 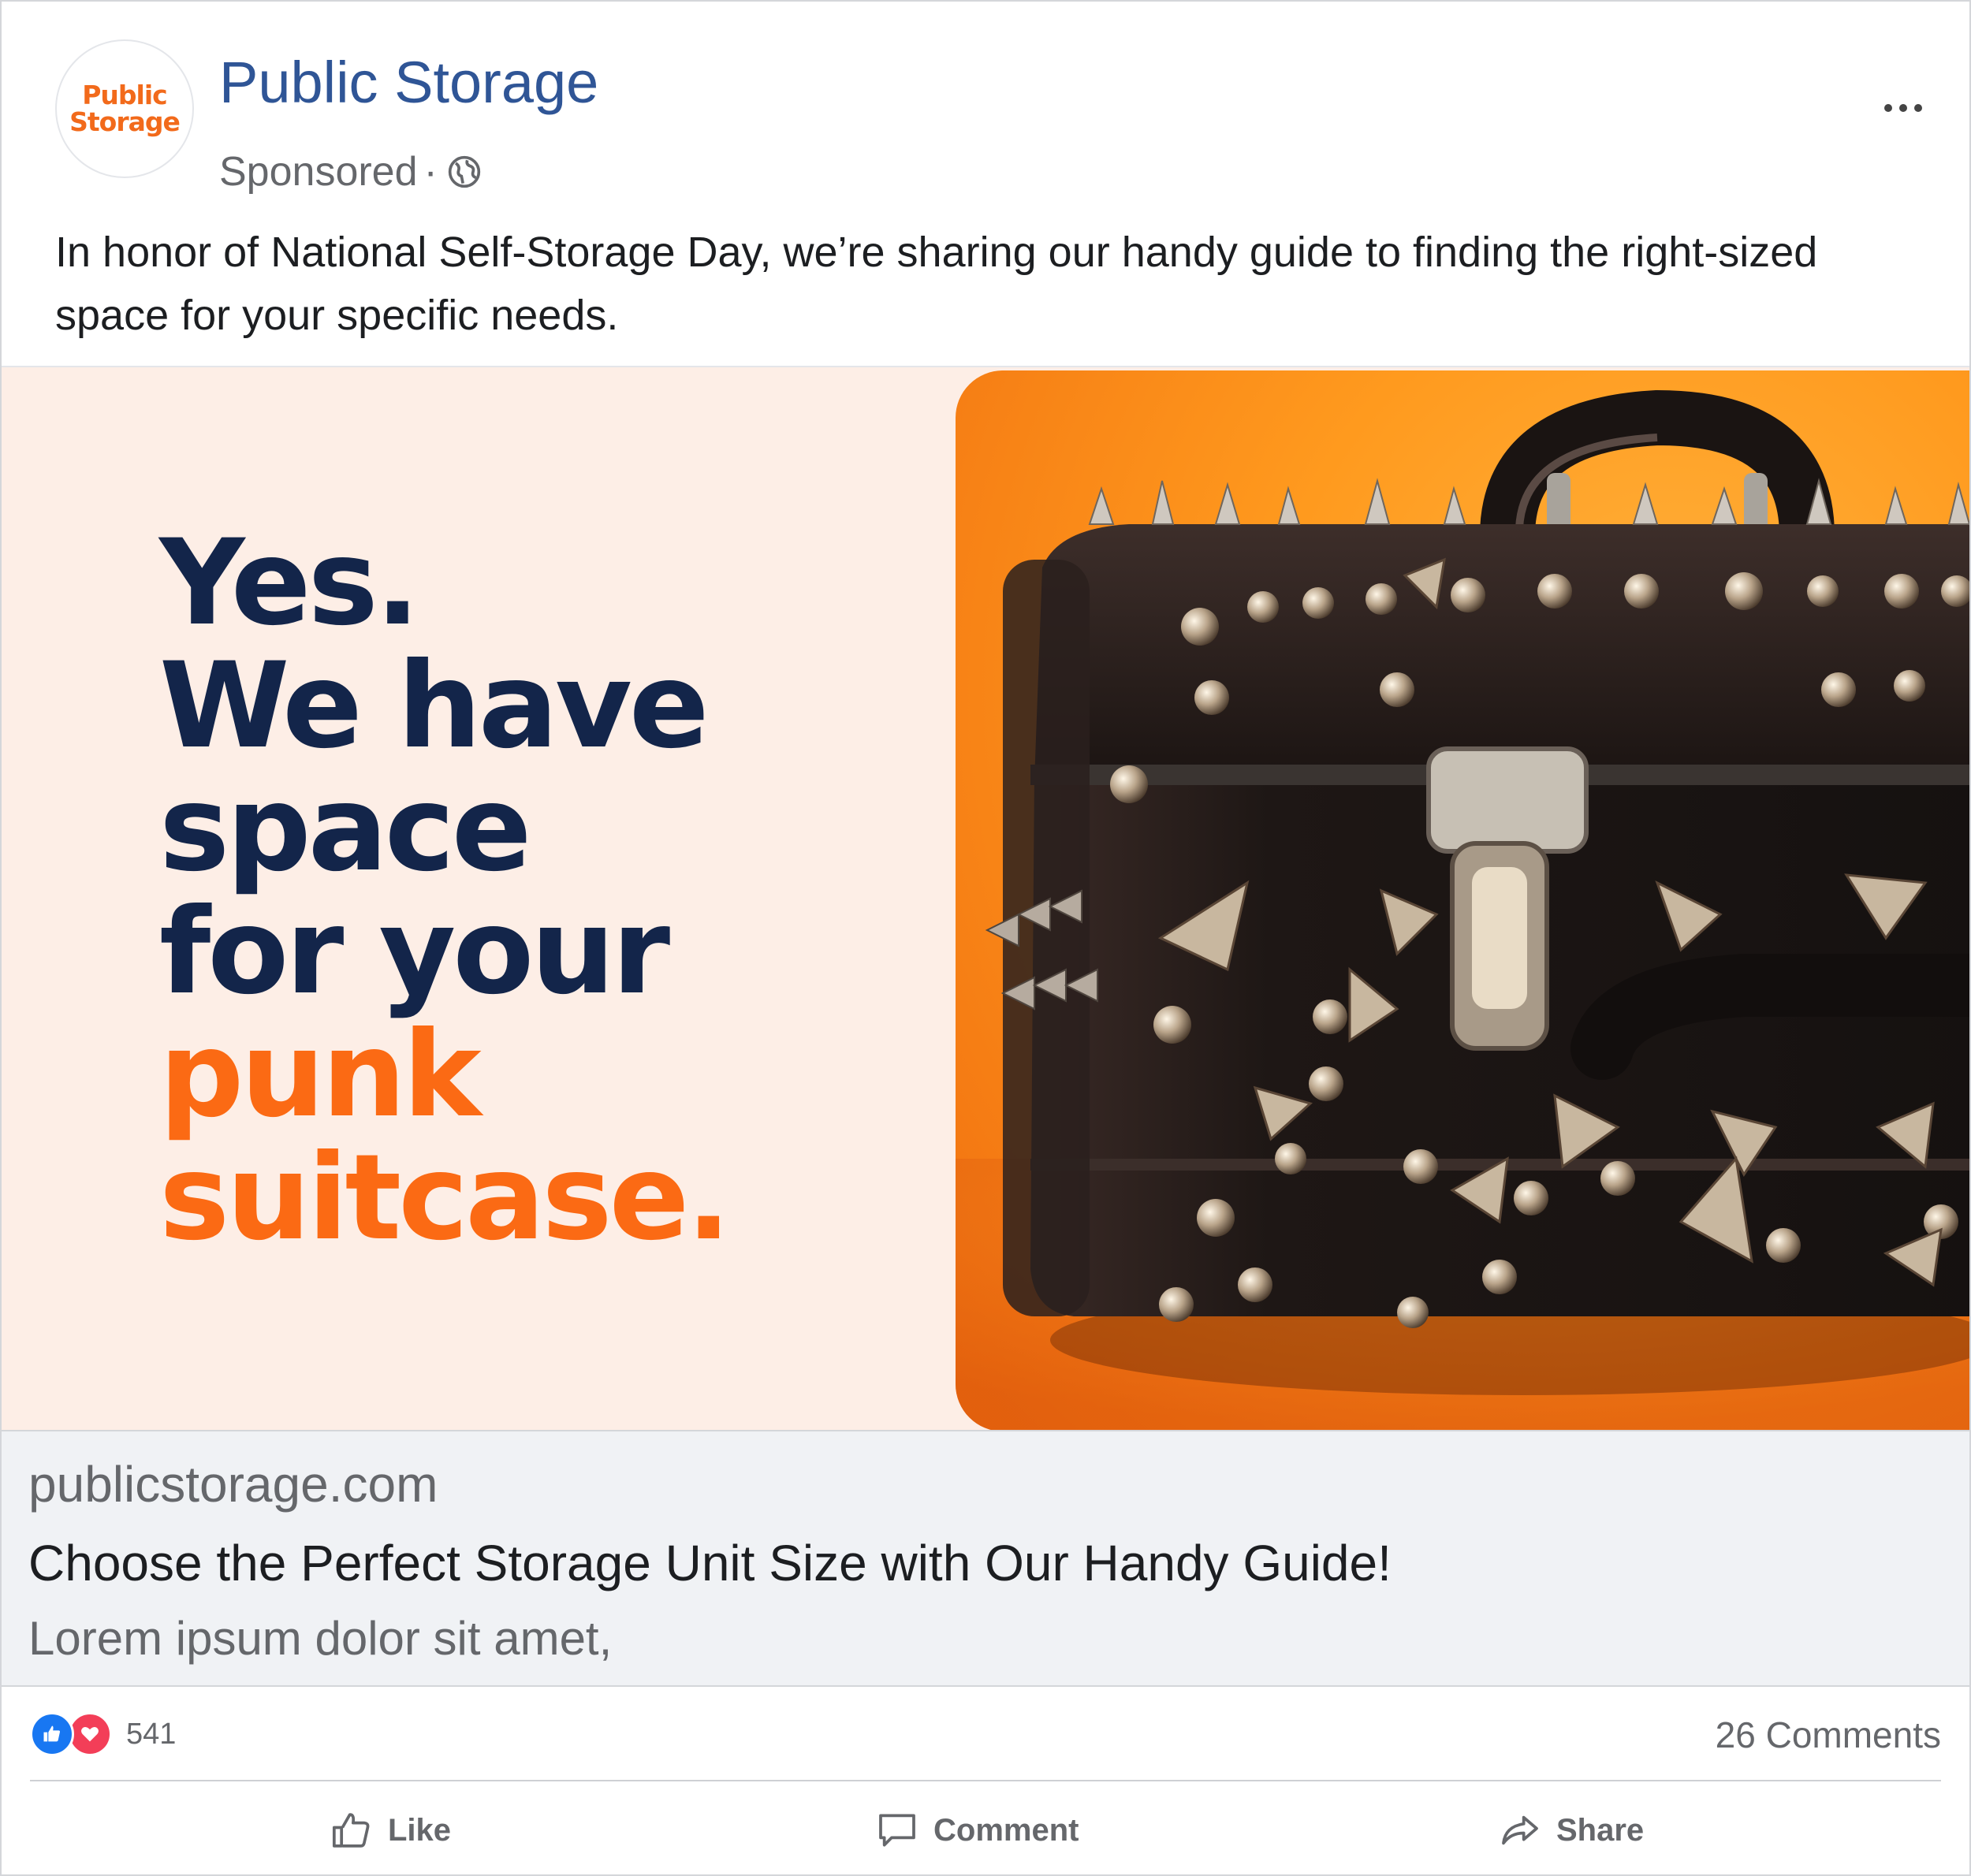 What do you see at coordinates (318, 171) in the screenshot?
I see `sponsored-label: Sponsored` at bounding box center [318, 171].